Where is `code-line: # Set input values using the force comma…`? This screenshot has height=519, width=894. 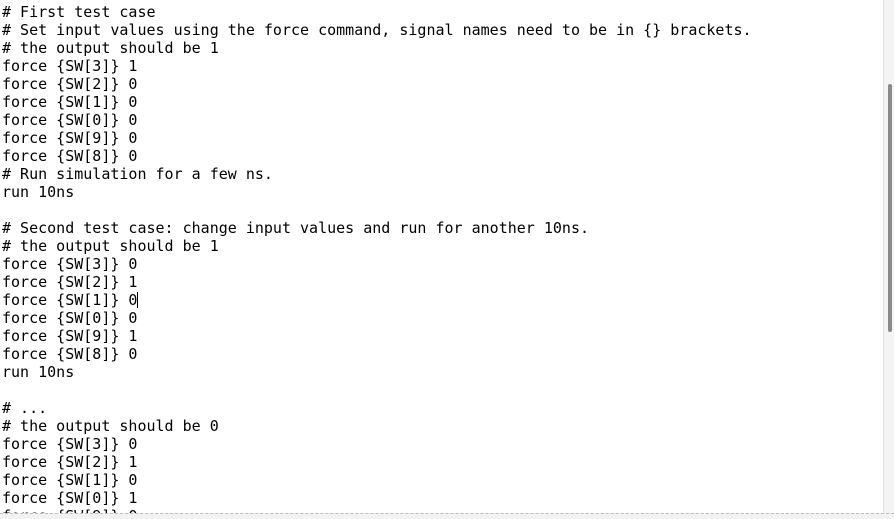 code-line: # Set input values using the force comma… is located at coordinates (443, 30).